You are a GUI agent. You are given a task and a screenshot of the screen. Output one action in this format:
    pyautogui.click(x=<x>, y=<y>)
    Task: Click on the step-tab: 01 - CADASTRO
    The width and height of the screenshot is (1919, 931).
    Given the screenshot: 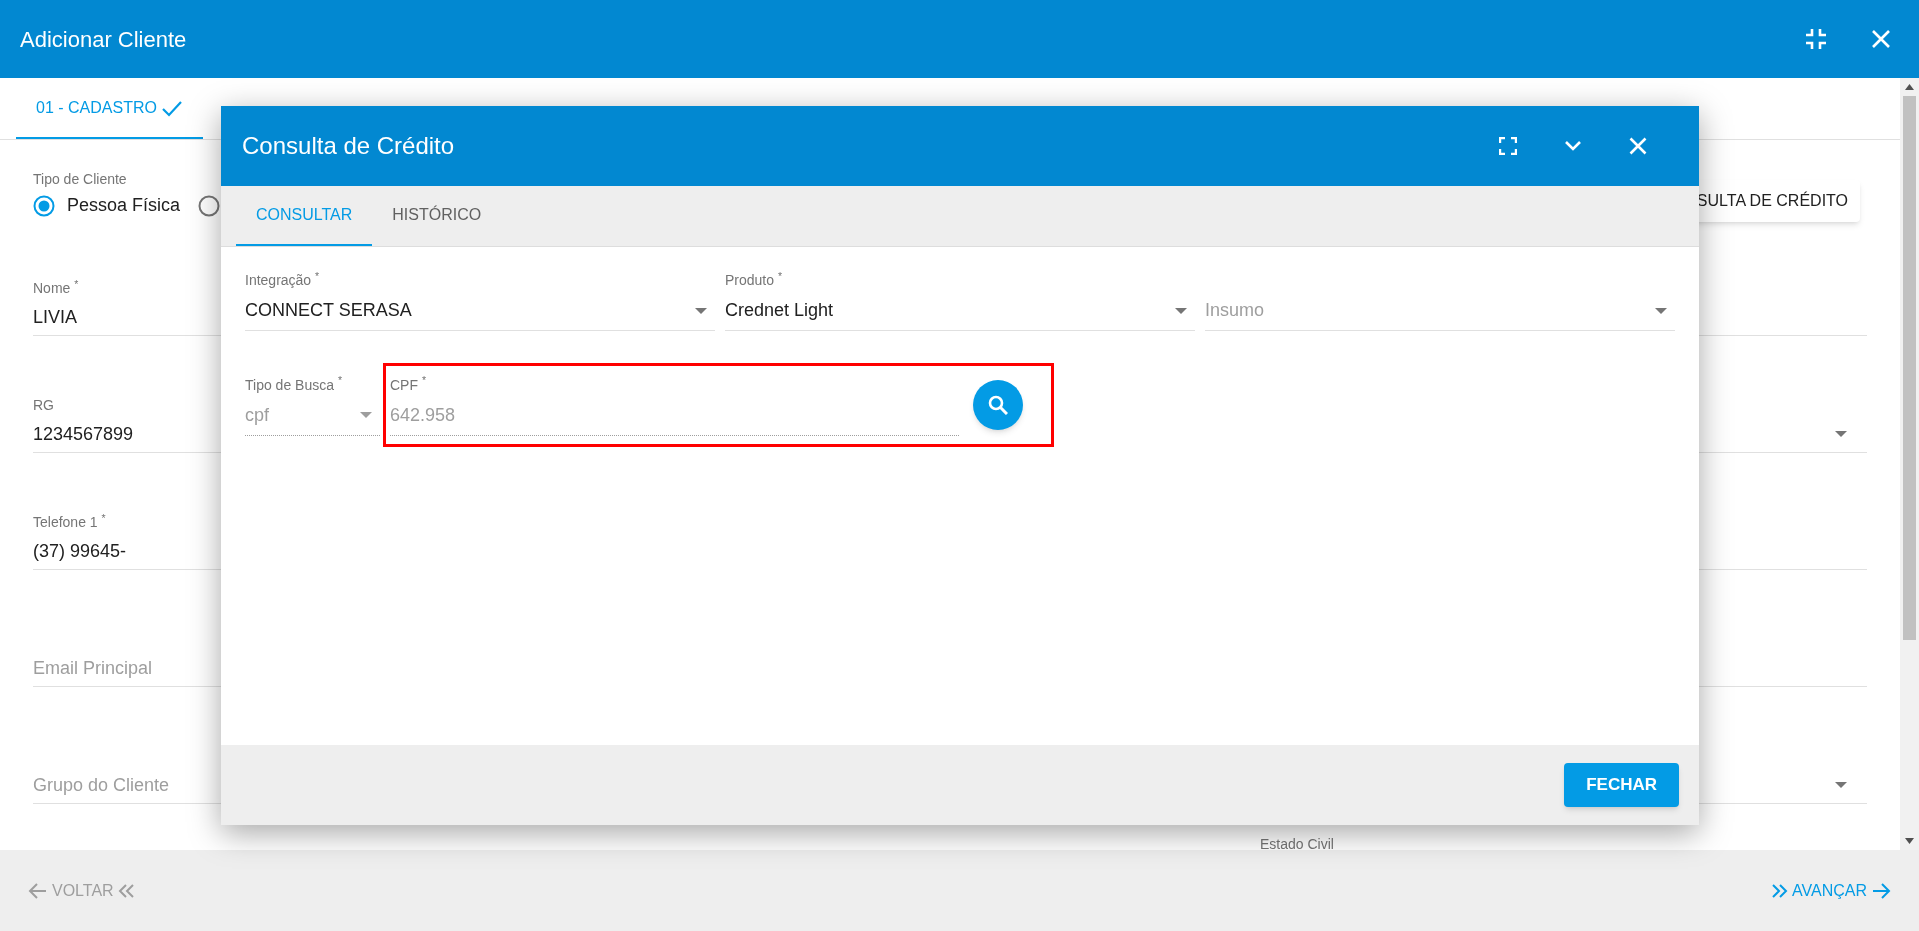 What is the action you would take?
    pyautogui.click(x=109, y=108)
    